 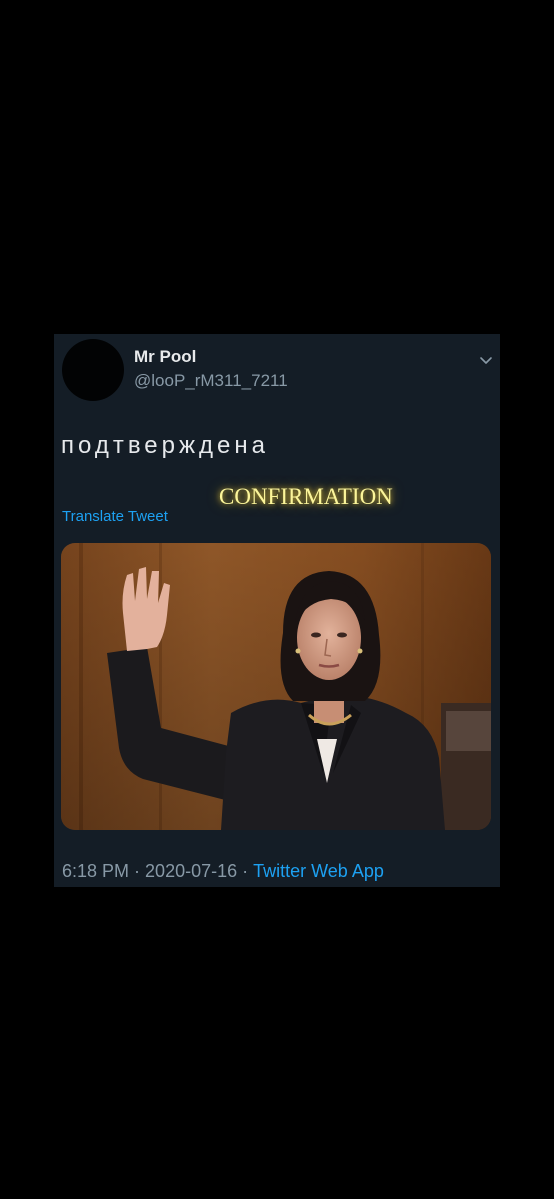 What do you see at coordinates (318, 871) in the screenshot?
I see `tweet-source-link: Twitter Web App` at bounding box center [318, 871].